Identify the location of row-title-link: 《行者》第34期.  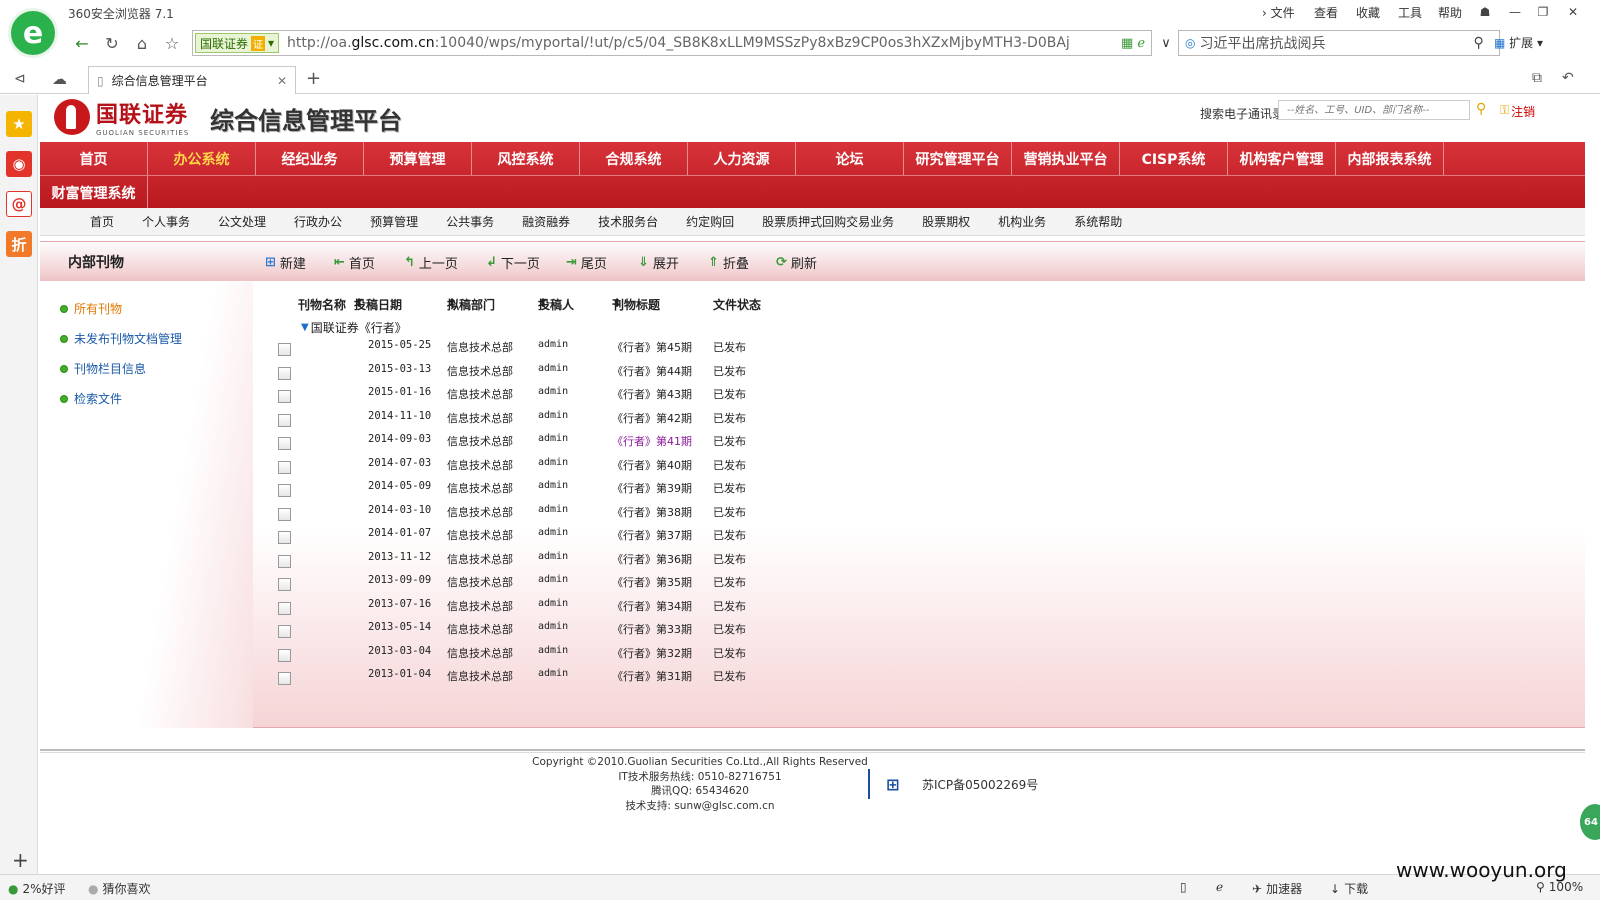
(652, 606).